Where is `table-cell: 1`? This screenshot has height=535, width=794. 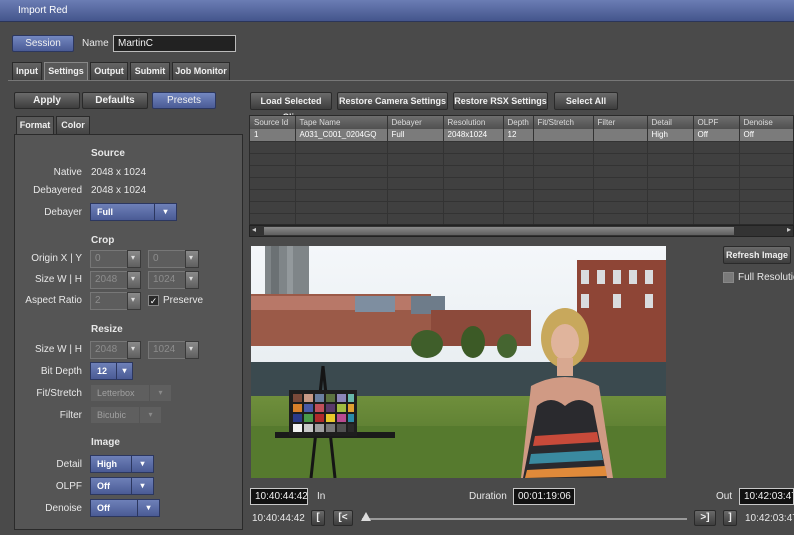
table-cell: 1 is located at coordinates (273, 135).